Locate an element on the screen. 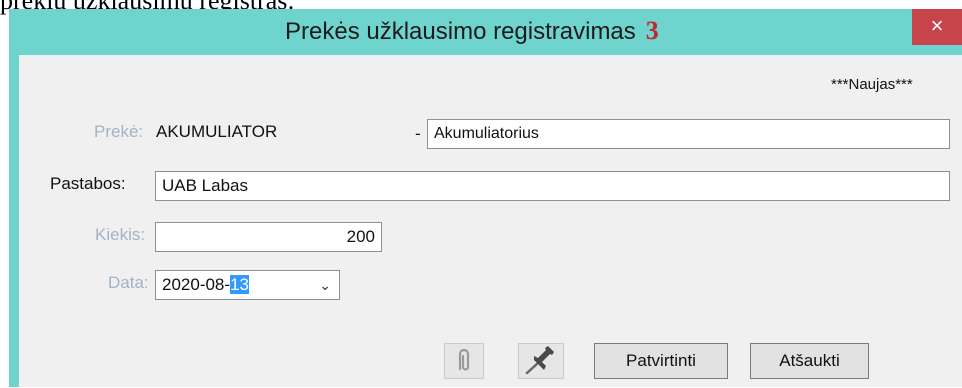 The image size is (962, 388). attach-button is located at coordinates (464, 361).